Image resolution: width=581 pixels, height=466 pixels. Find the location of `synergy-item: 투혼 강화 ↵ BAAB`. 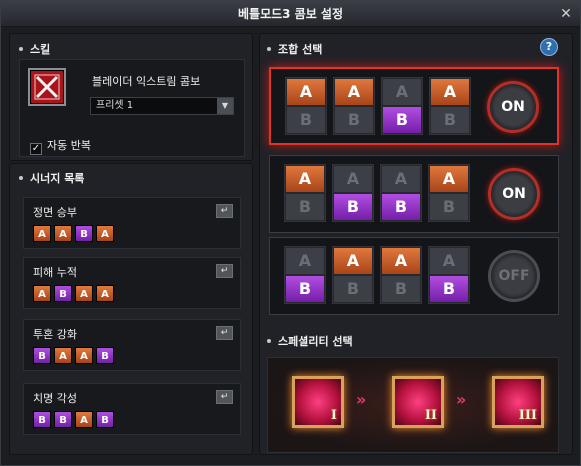

synergy-item: 투혼 강화 ↵ BAAB is located at coordinates (132, 345).